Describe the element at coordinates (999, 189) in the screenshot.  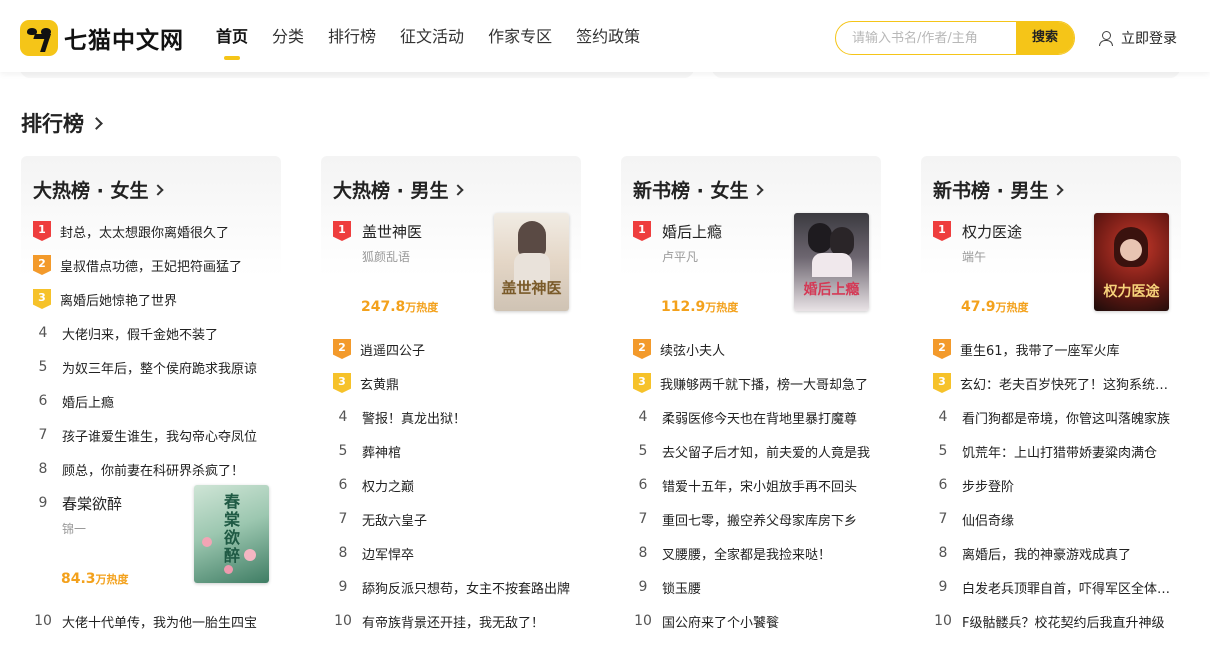
I see `column-title: 新书榜 · 男生` at that location.